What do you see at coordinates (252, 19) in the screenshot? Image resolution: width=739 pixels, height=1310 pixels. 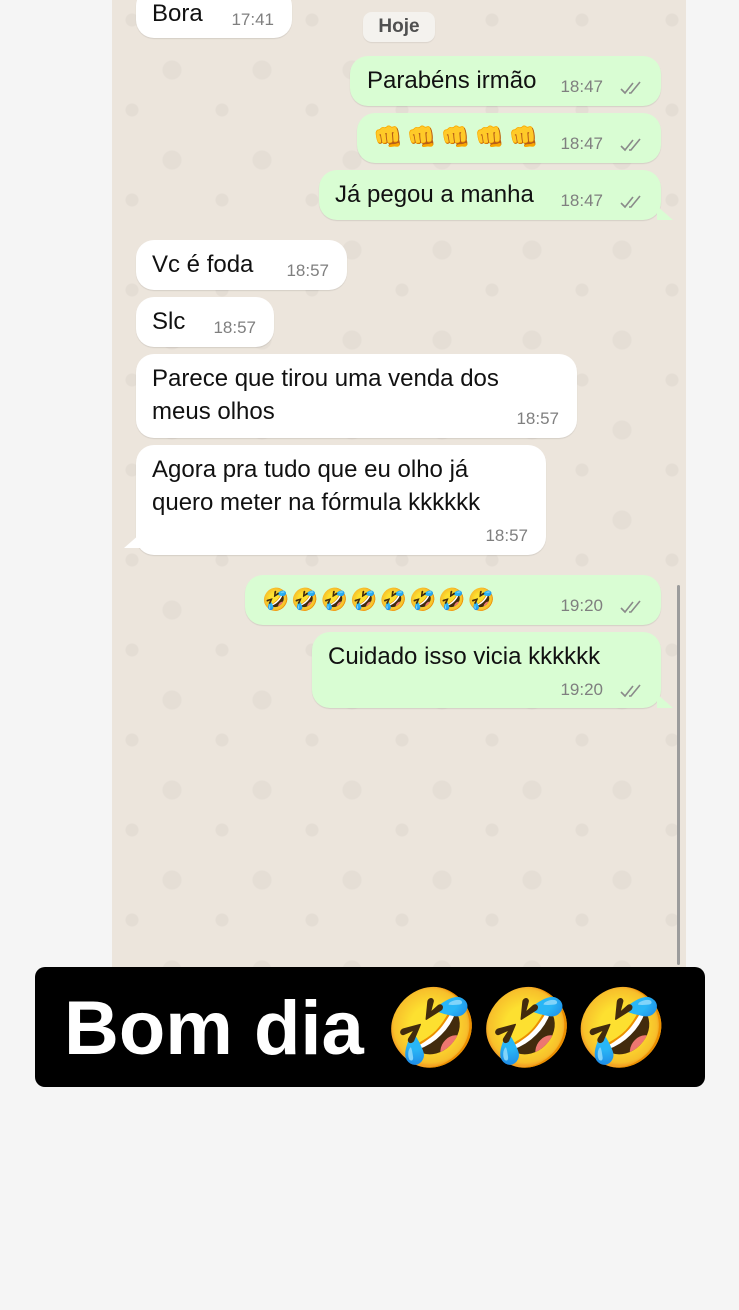 I see `message-time: 17:41` at bounding box center [252, 19].